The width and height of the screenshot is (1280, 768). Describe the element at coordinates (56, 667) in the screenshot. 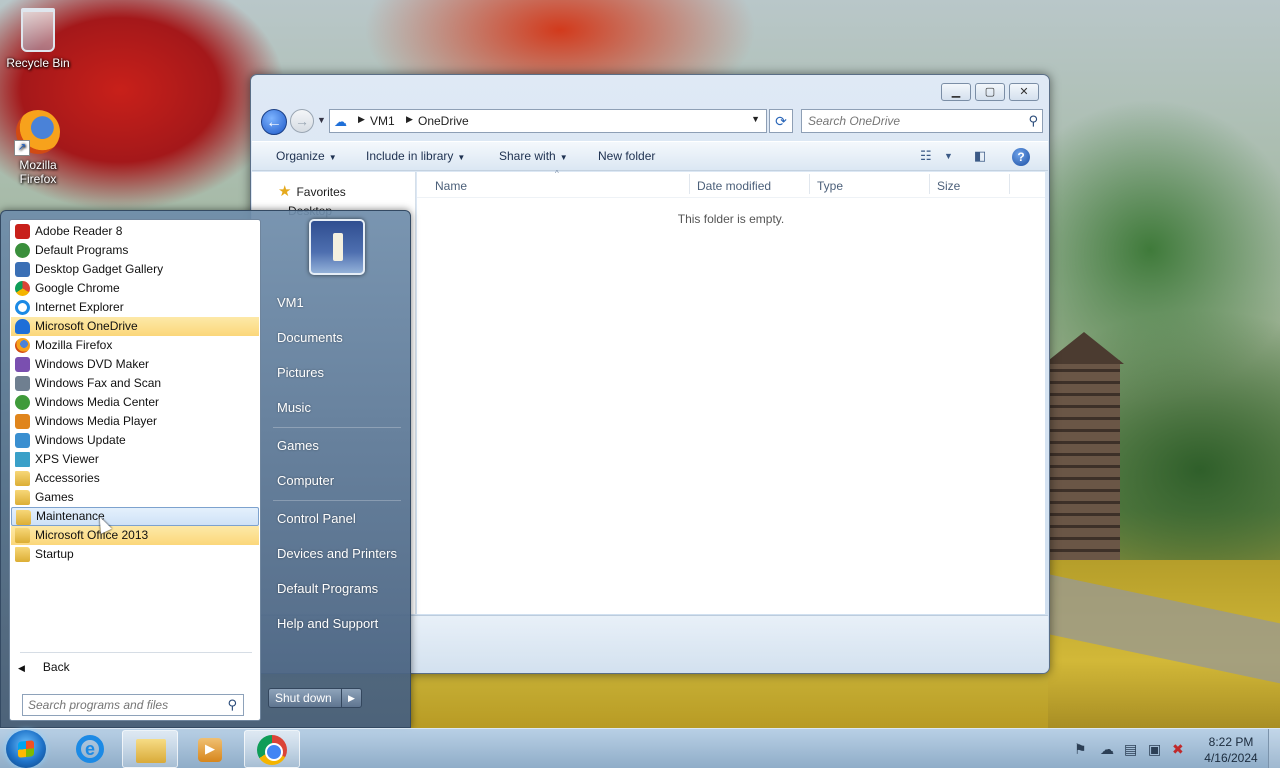

I see `back-label: Back` at that location.